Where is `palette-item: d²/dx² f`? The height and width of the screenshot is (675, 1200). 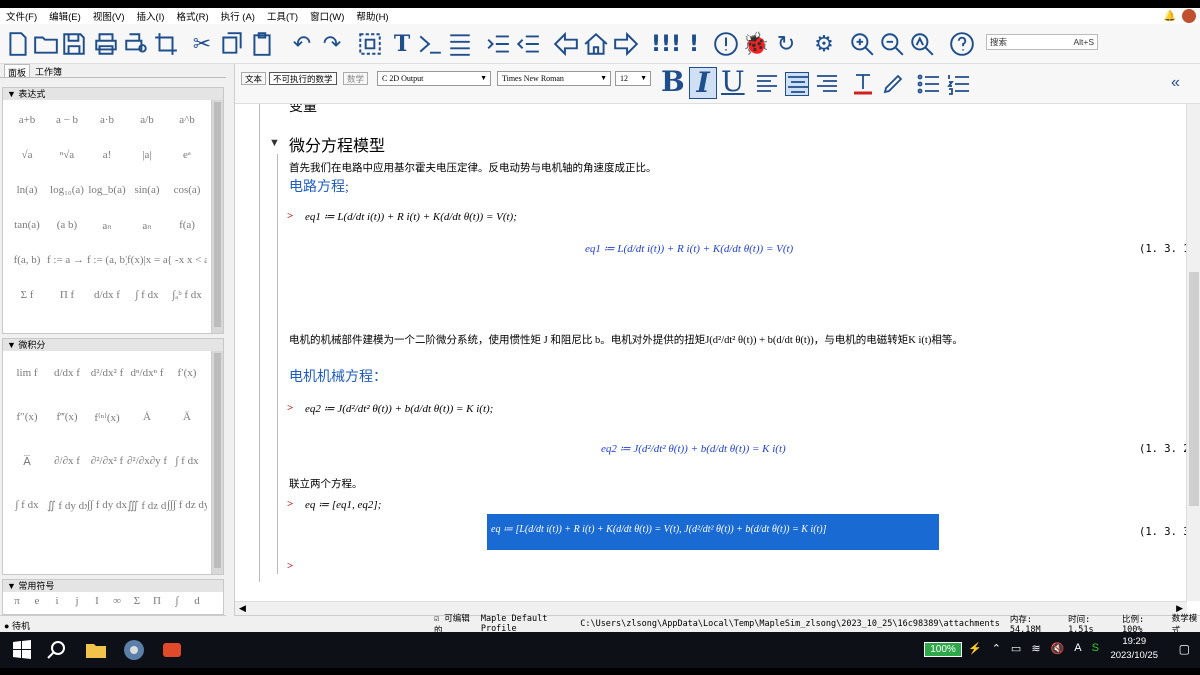 palette-item: d²/dx² f is located at coordinates (107, 373).